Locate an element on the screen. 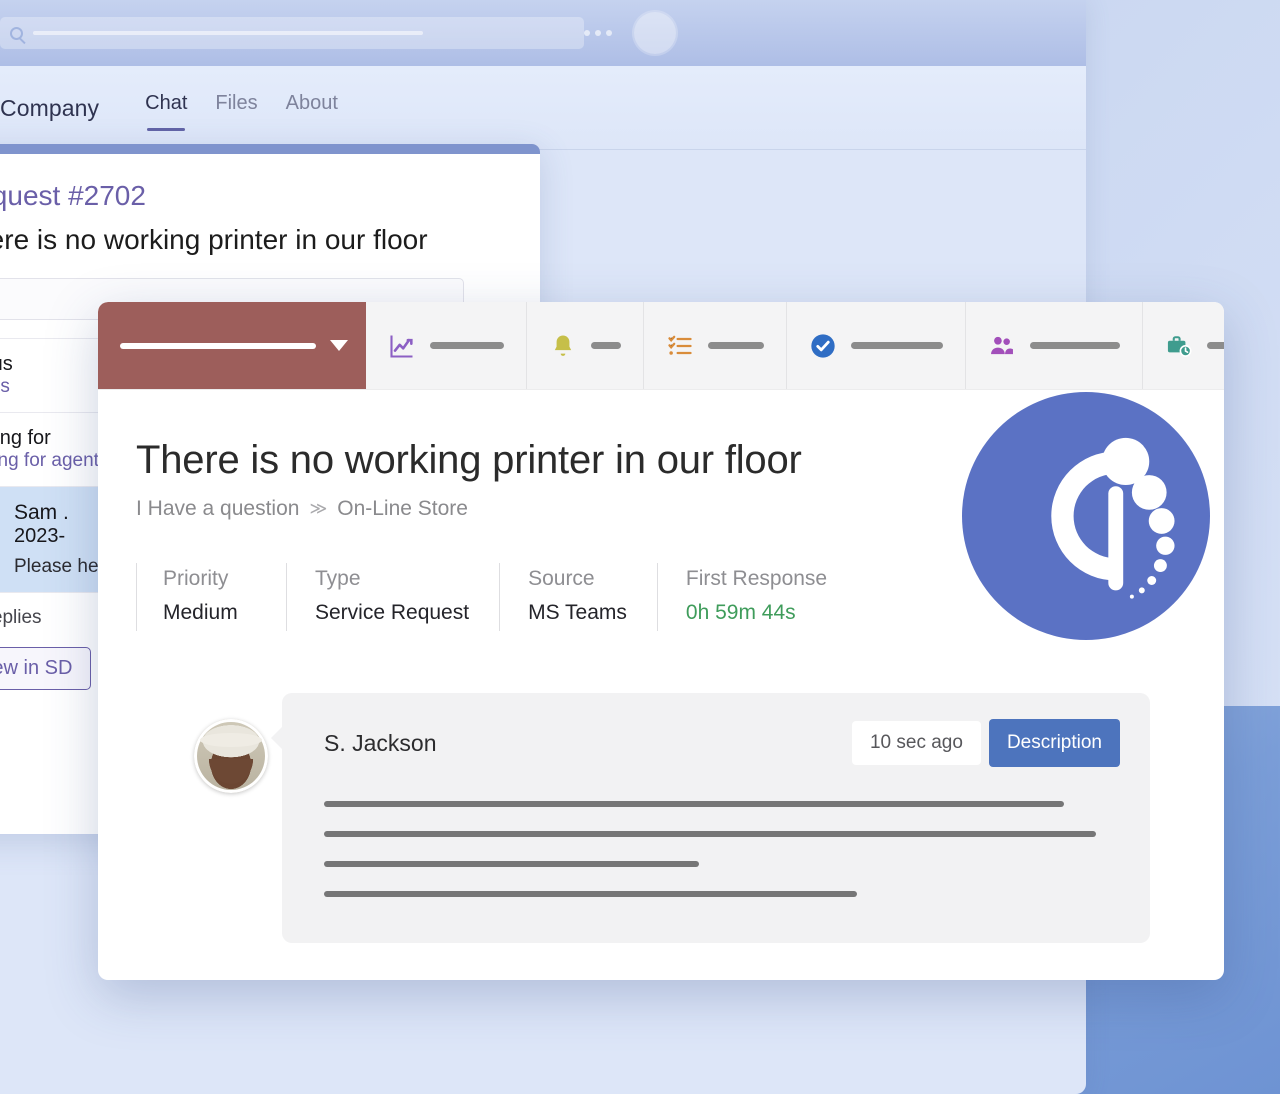 This screenshot has height=1094, width=1280. breadcrumb-child: On-Line Store is located at coordinates (402, 509).